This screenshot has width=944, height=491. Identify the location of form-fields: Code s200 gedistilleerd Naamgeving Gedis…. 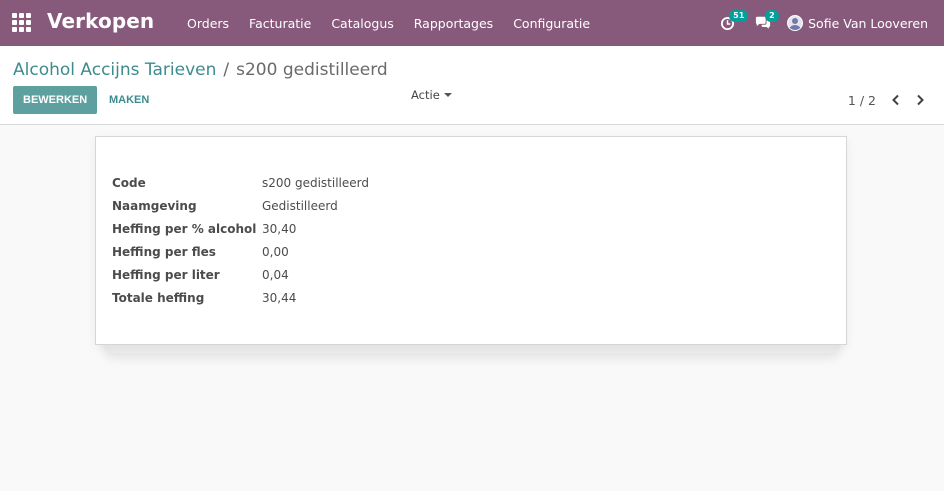
(240, 240).